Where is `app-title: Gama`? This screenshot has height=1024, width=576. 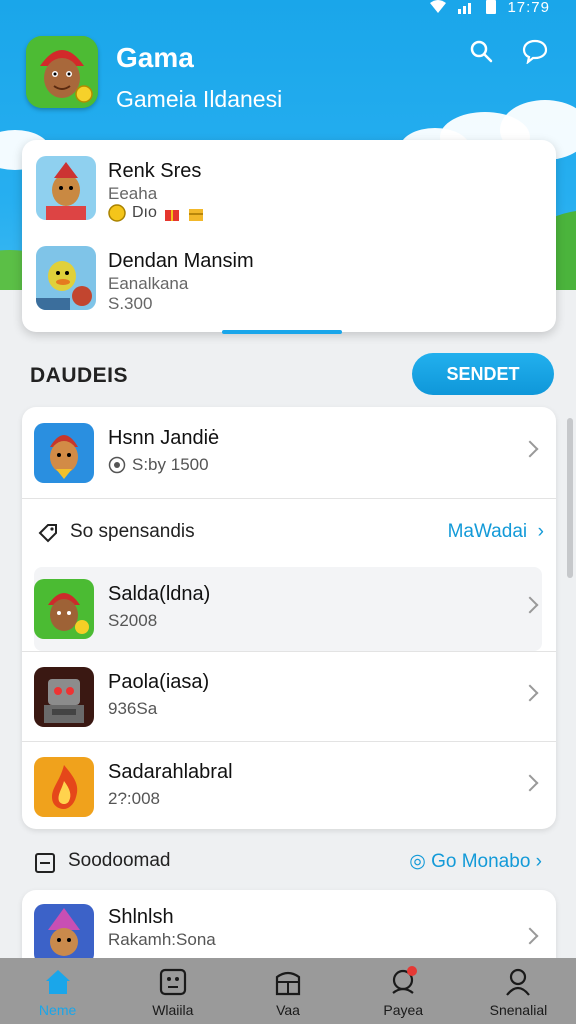 app-title: Gama is located at coordinates (155, 57).